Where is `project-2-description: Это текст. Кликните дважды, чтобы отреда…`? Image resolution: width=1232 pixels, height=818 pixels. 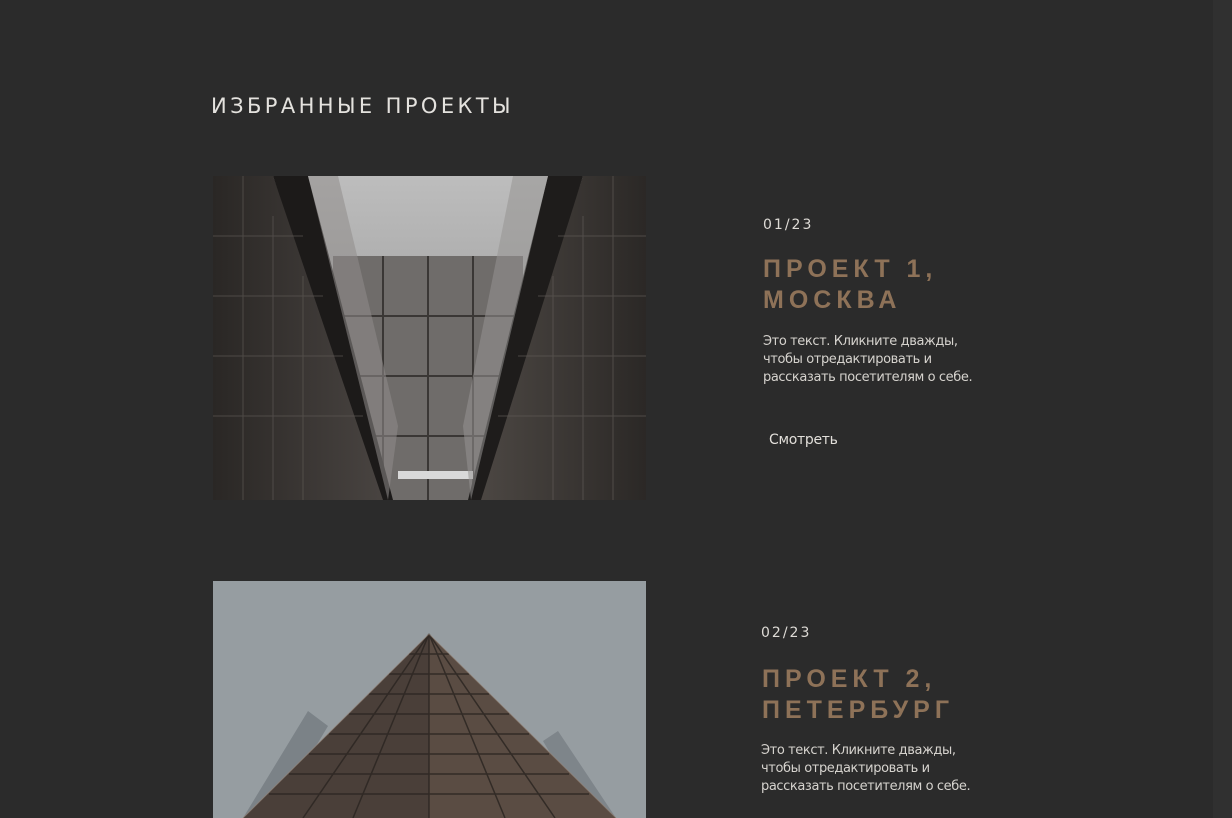
project-2-description: Это текст. Кликните дважды, чтобы отреда… is located at coordinates (866, 768).